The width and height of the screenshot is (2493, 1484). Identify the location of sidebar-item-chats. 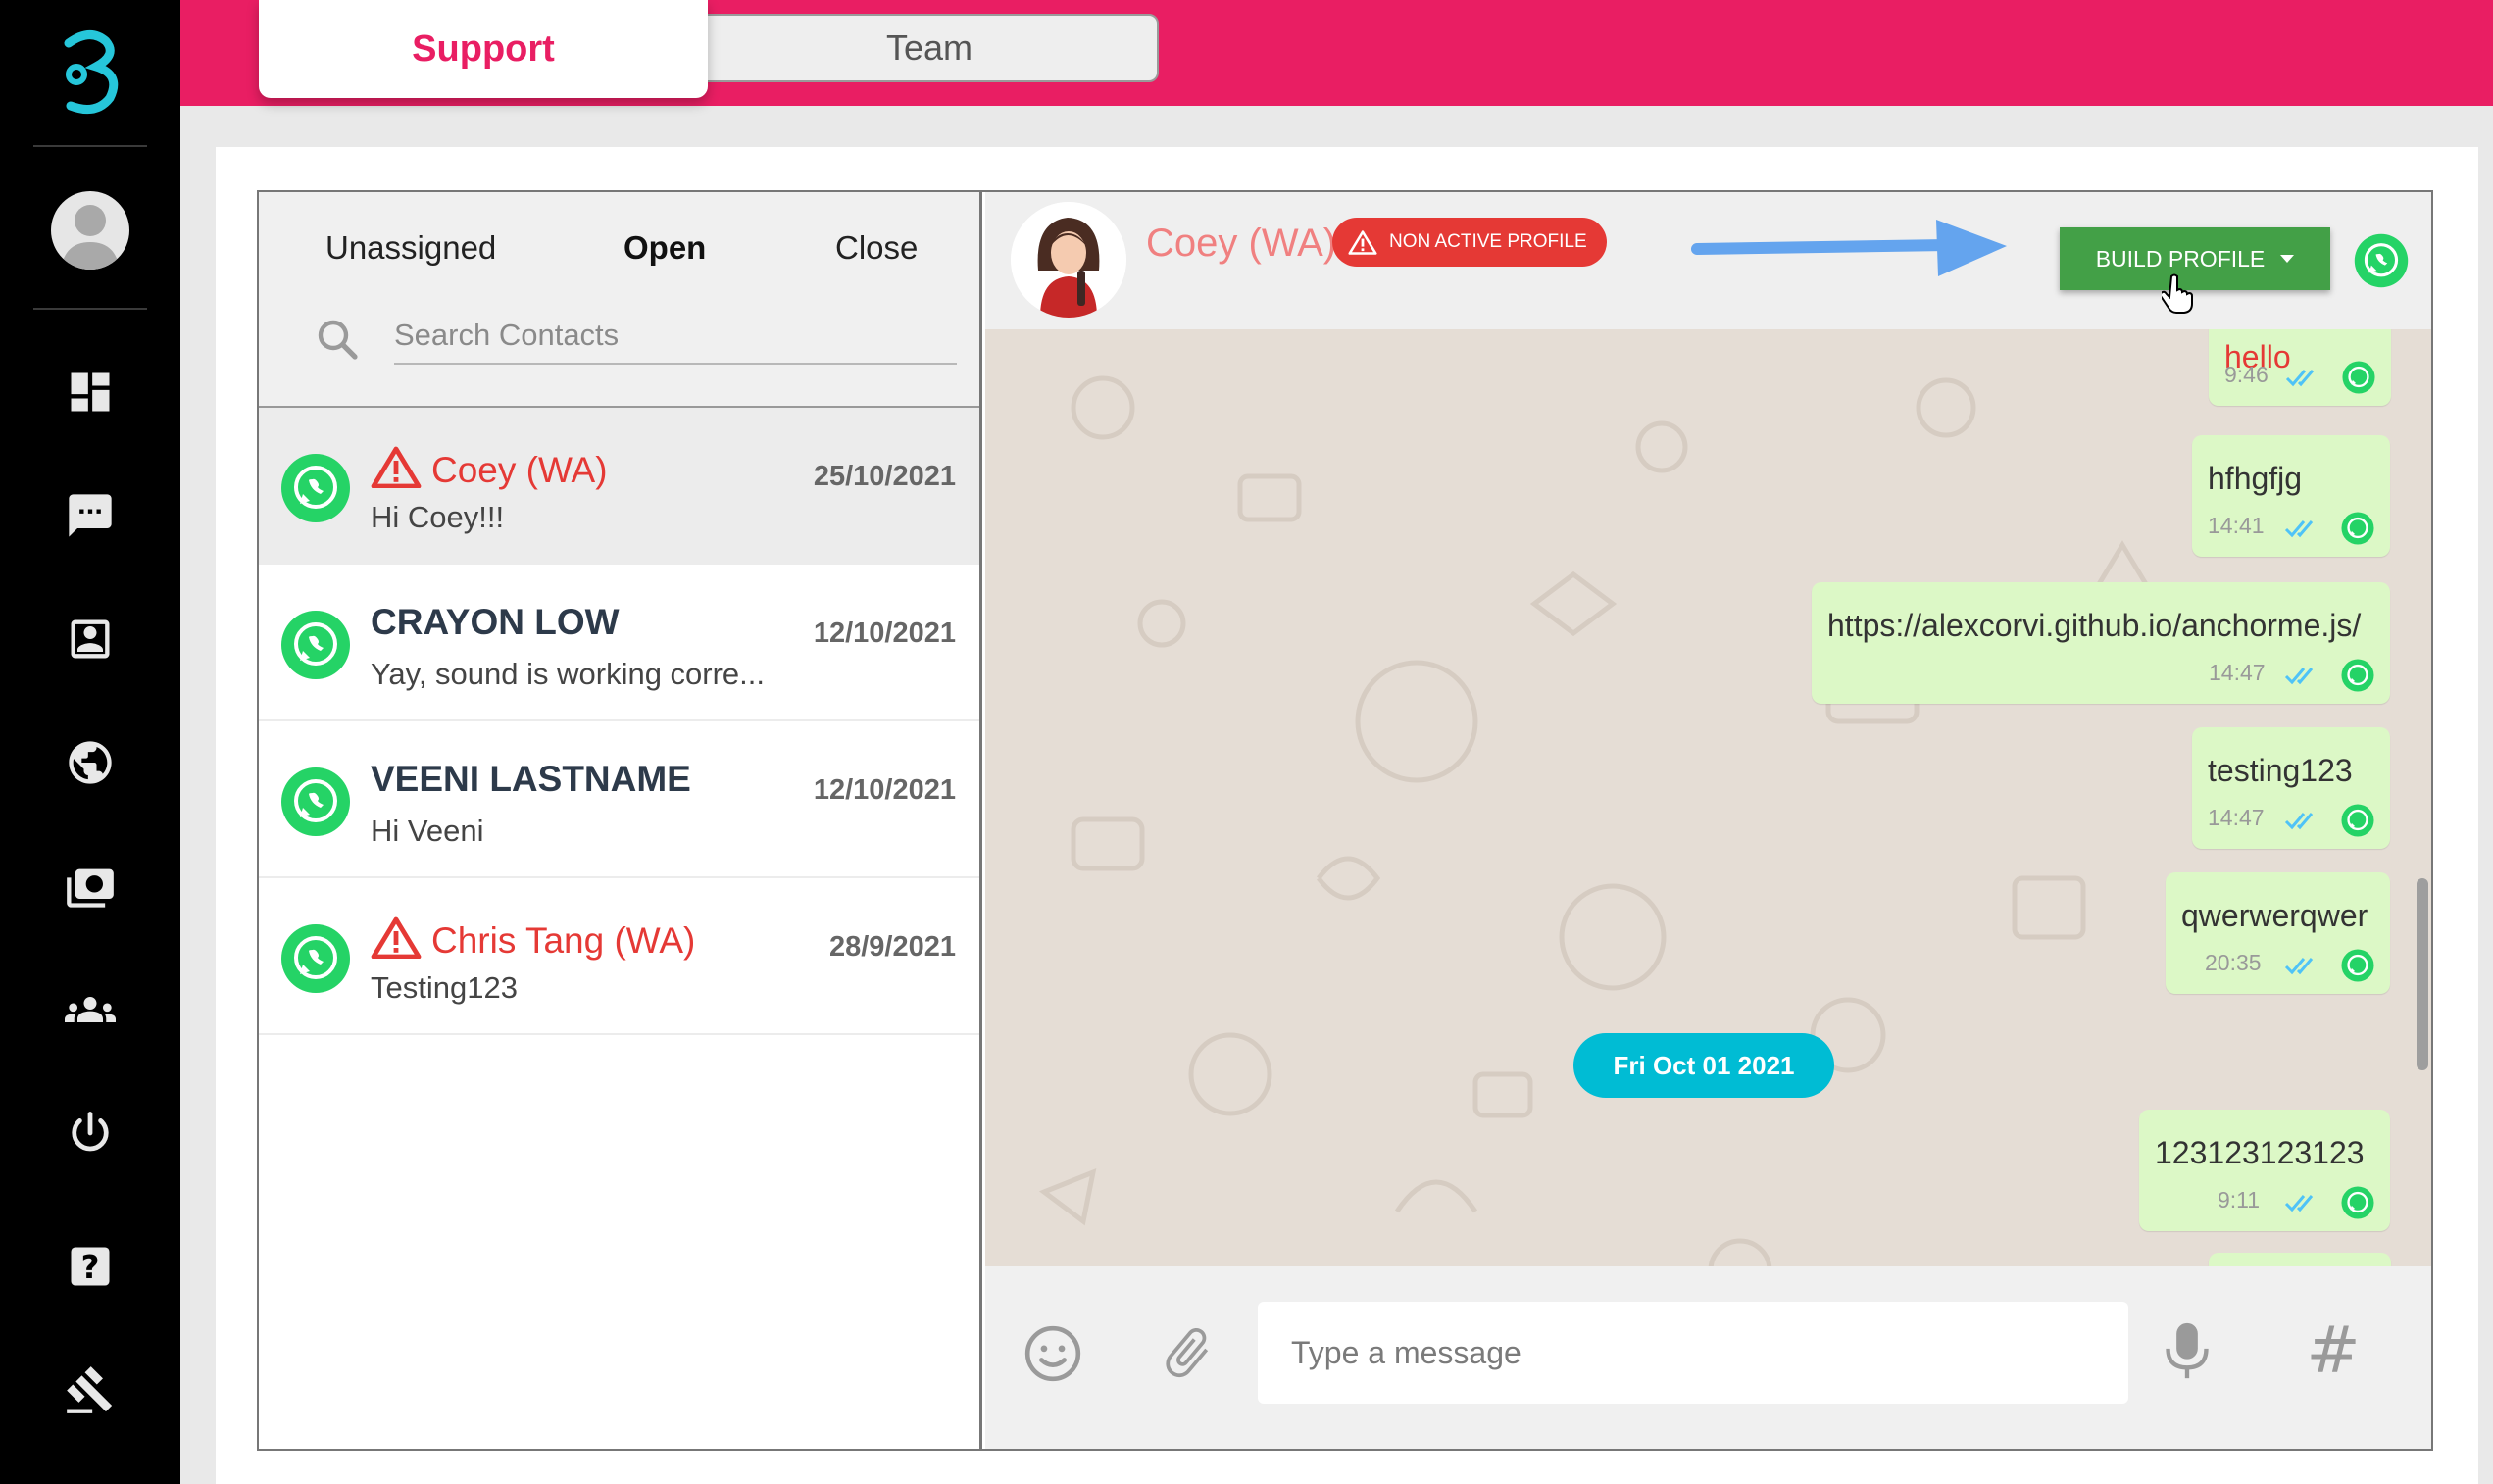
(90, 515).